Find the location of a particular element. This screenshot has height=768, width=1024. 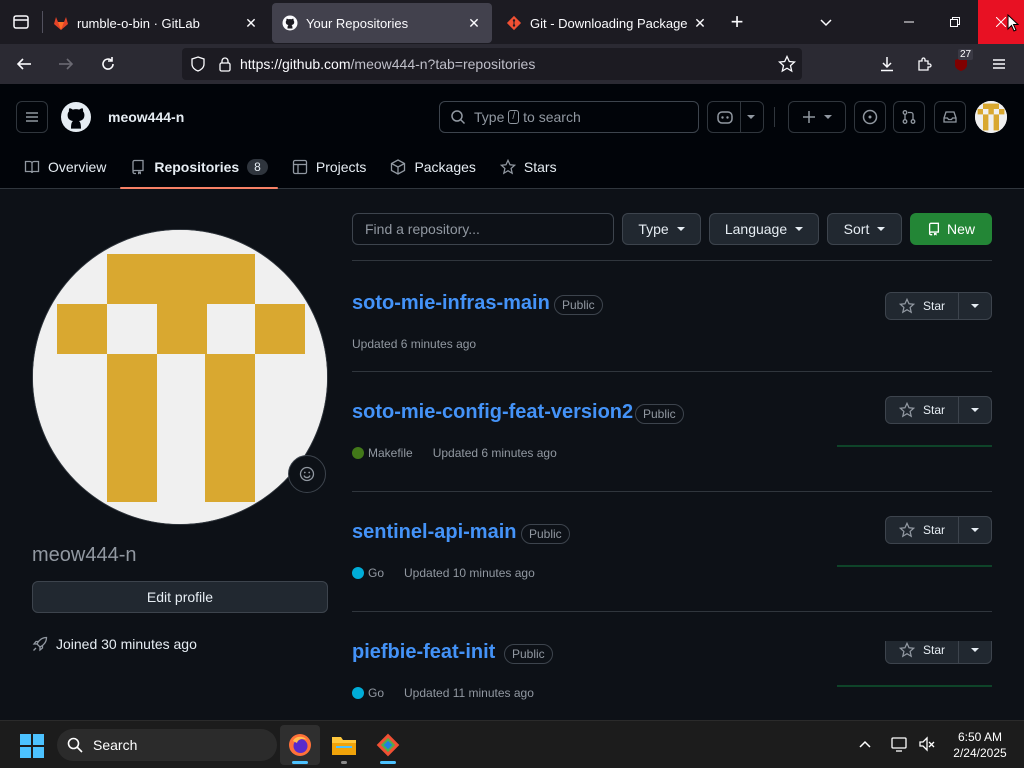

minimize-button is located at coordinates (909, 22).